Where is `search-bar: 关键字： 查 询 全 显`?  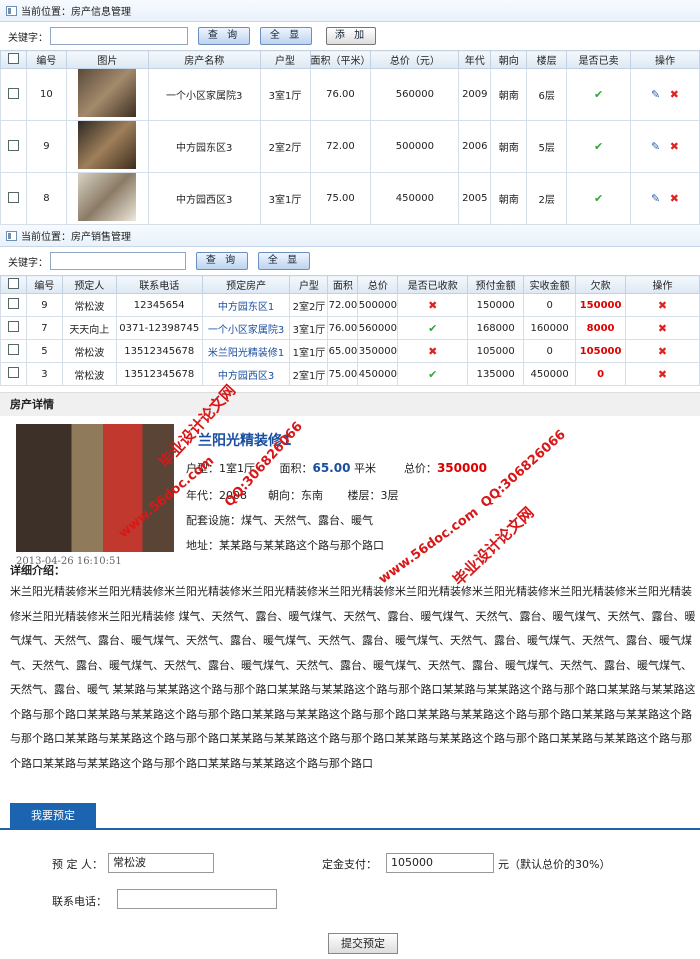
search-bar: 关键字： 查 询 全 显 is located at coordinates (350, 261).